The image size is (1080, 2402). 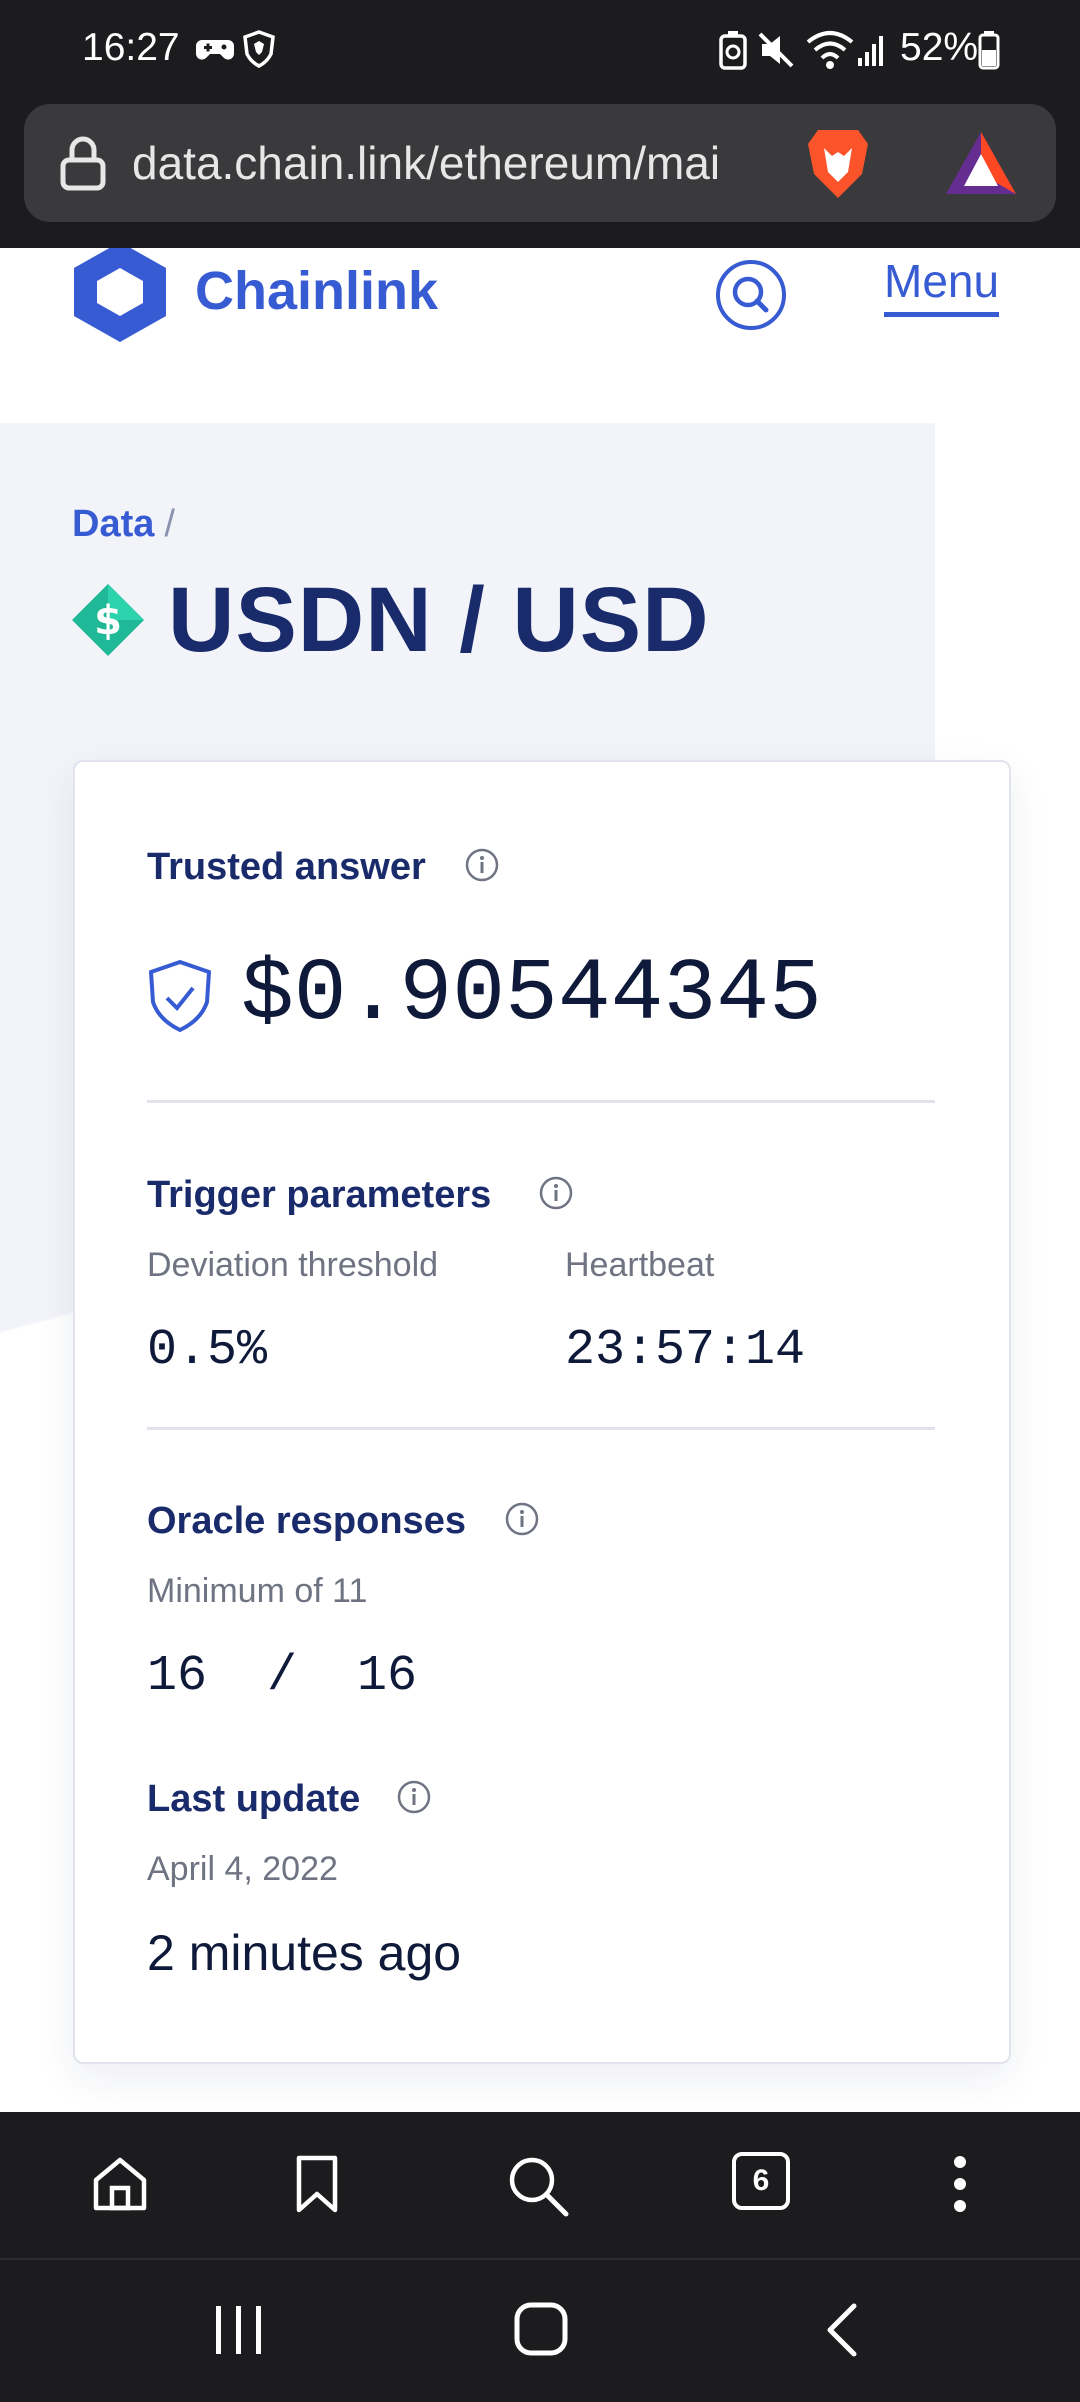 What do you see at coordinates (317, 2184) in the screenshot?
I see `bookmark-icon` at bounding box center [317, 2184].